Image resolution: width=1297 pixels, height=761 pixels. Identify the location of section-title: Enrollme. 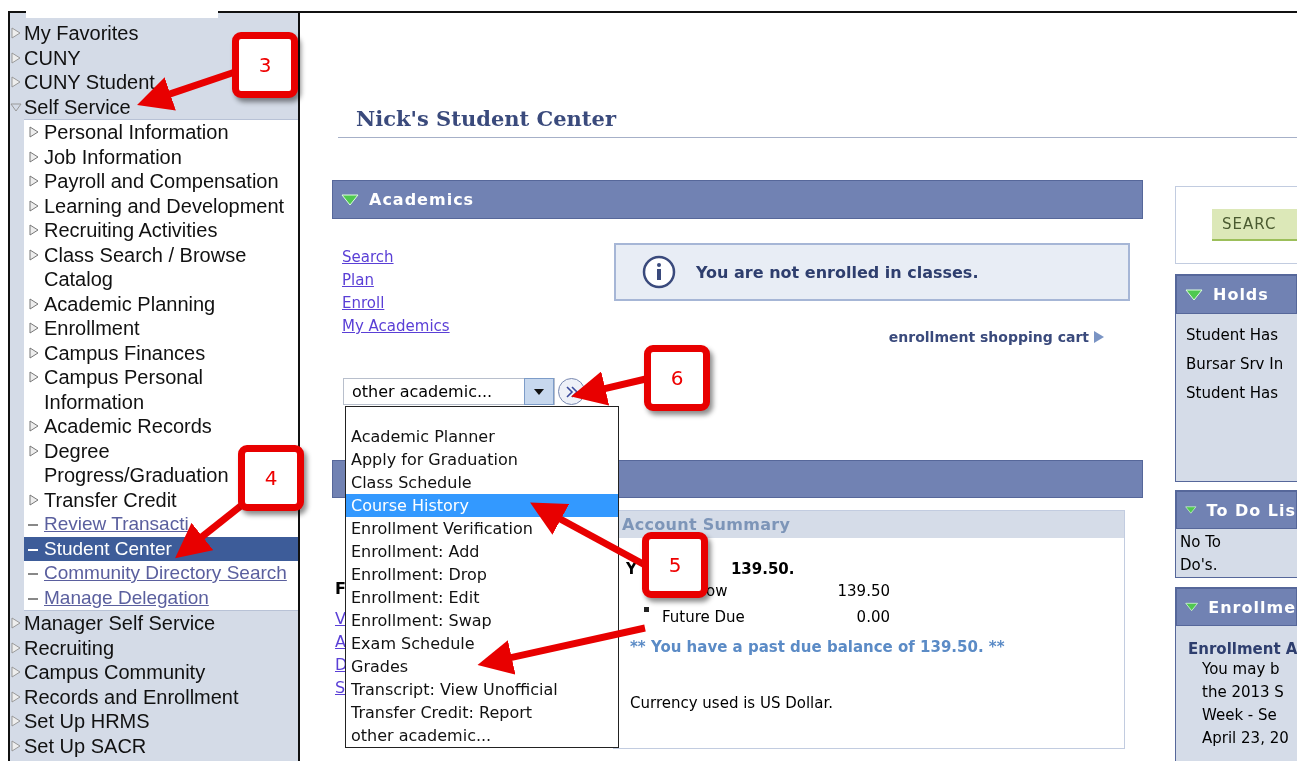
(1252, 607).